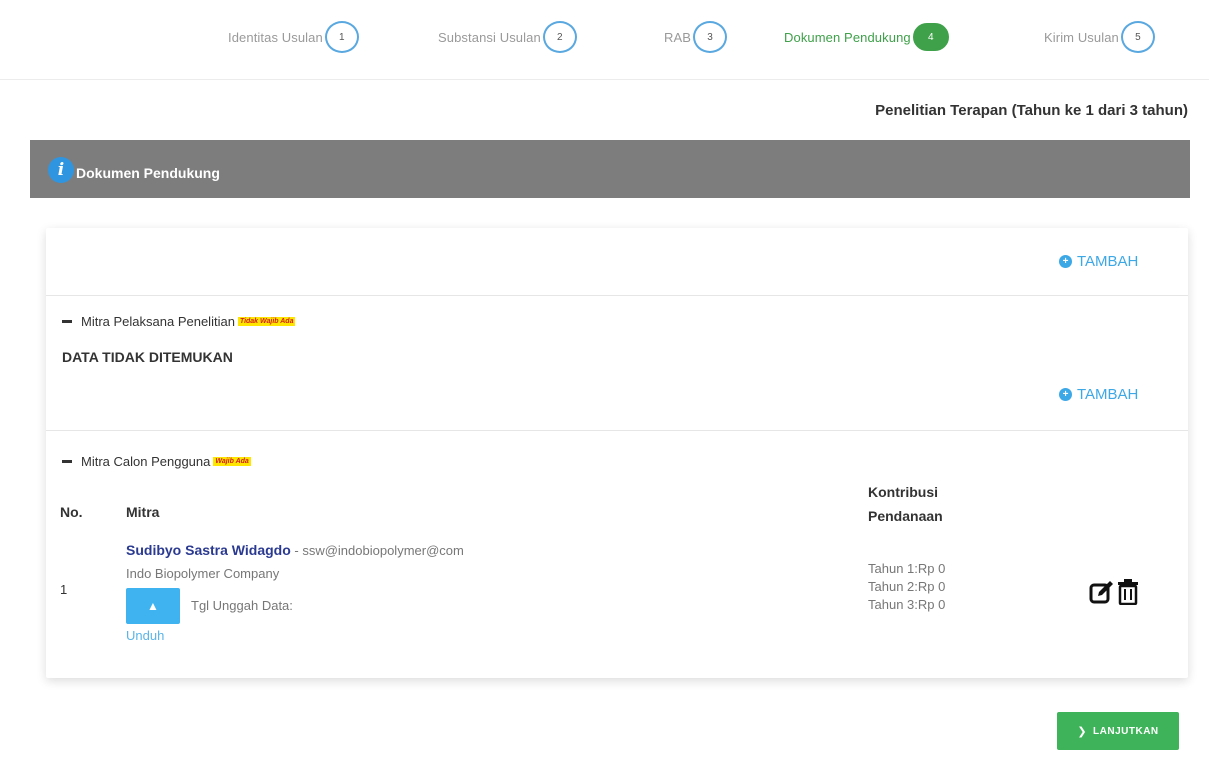 The height and width of the screenshot is (776, 1209). Describe the element at coordinates (341, 37) in the screenshot. I see `step-number: 1` at that location.